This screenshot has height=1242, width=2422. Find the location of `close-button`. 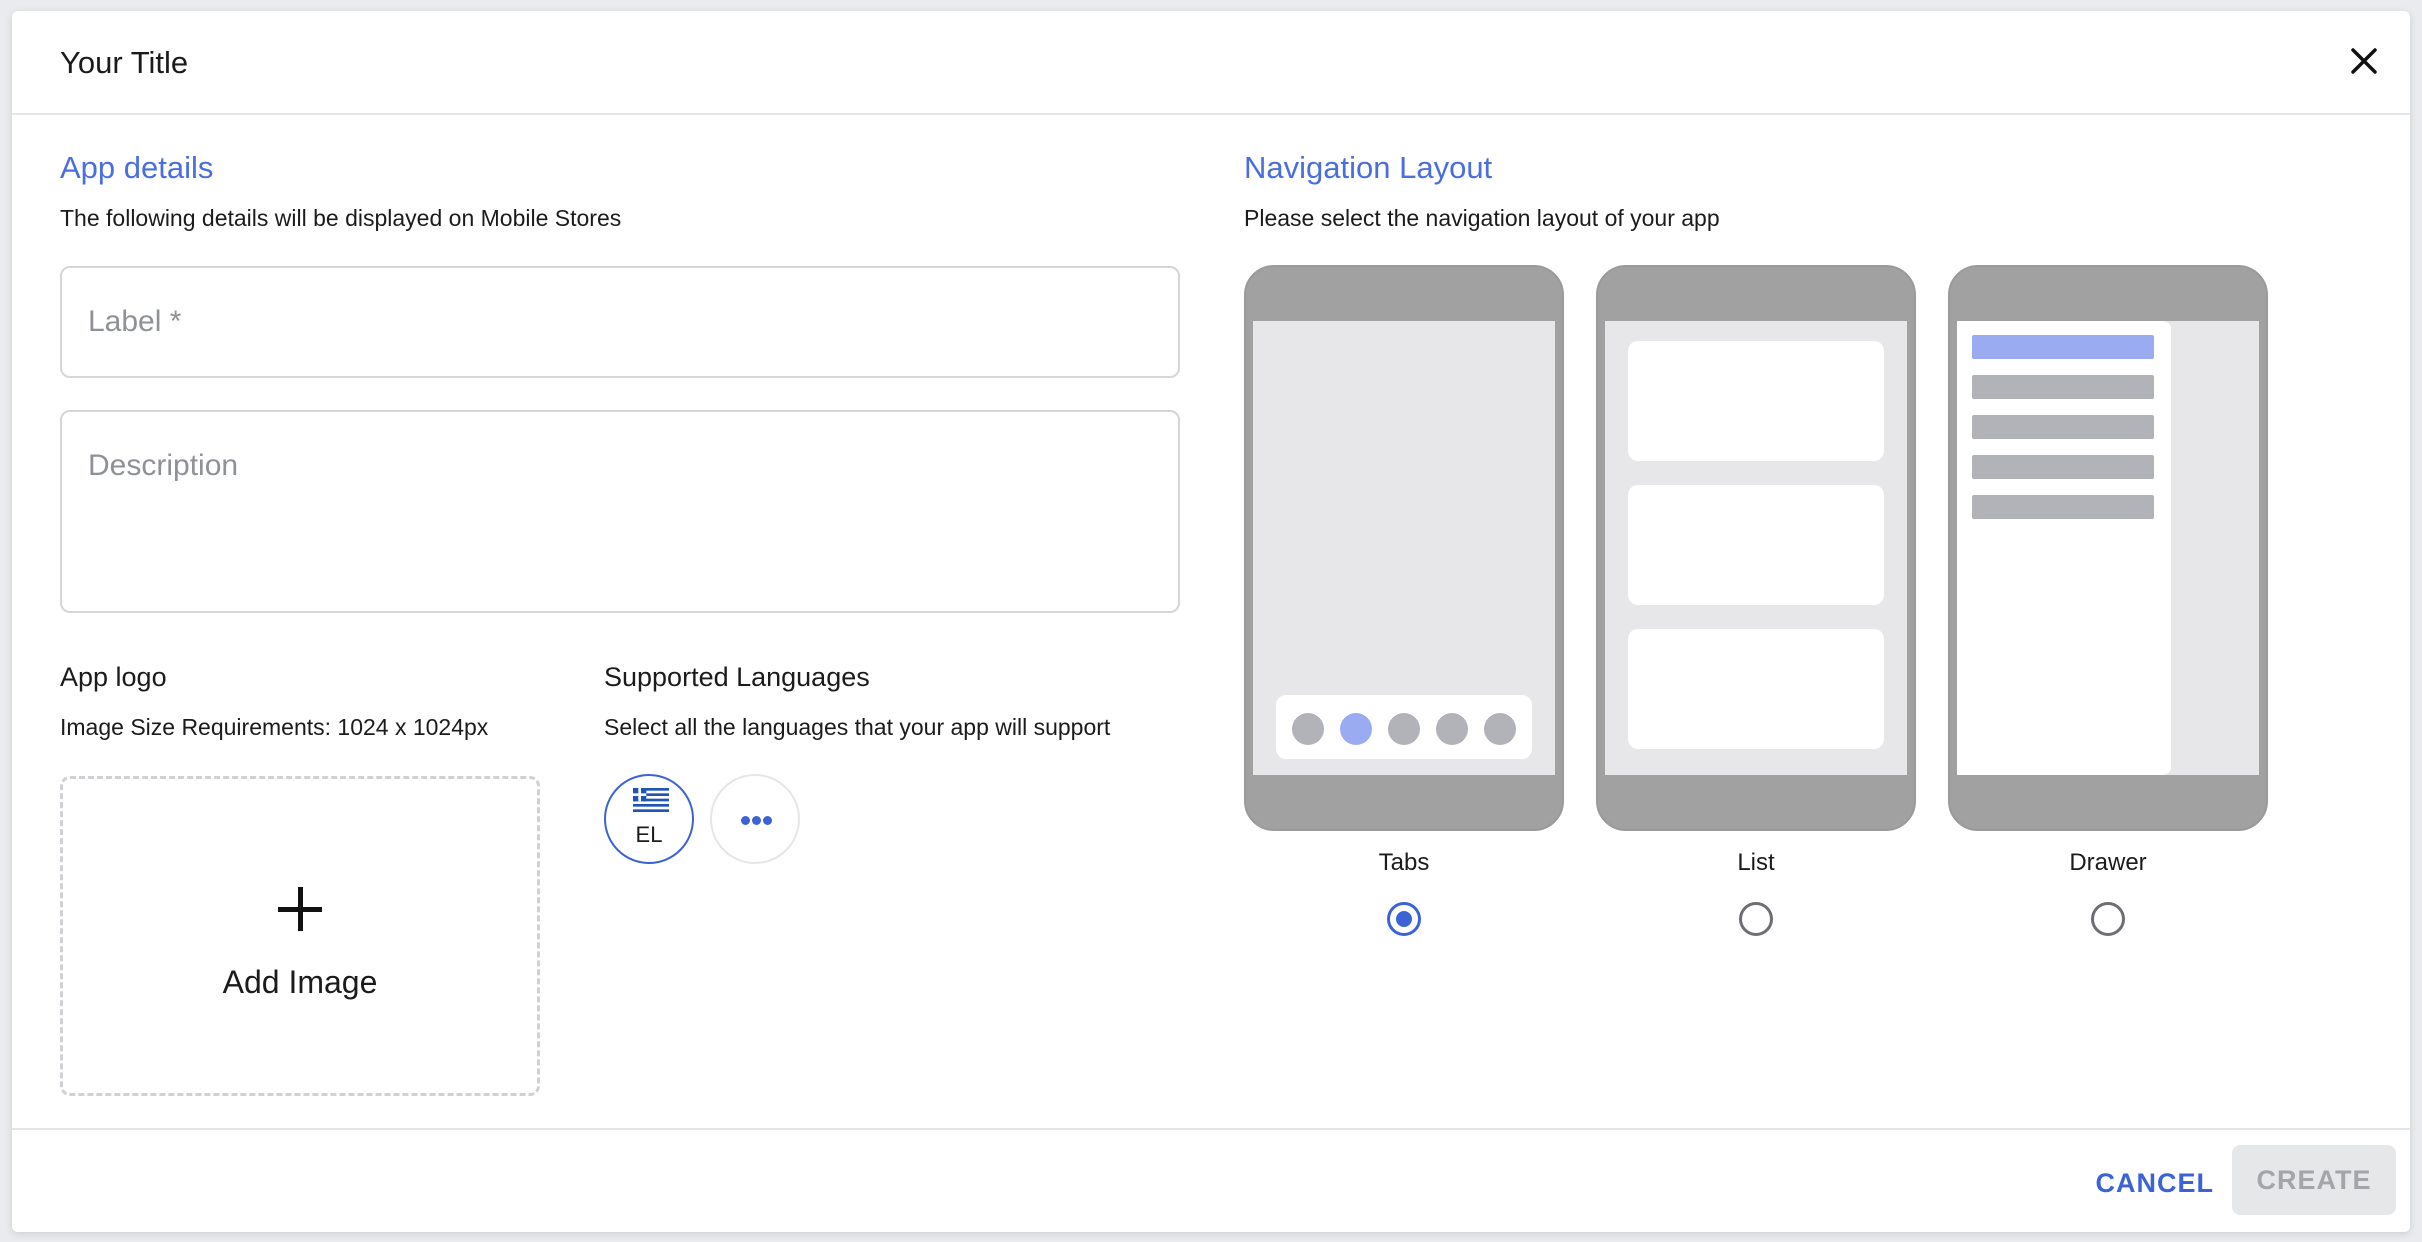

close-button is located at coordinates (2364, 61).